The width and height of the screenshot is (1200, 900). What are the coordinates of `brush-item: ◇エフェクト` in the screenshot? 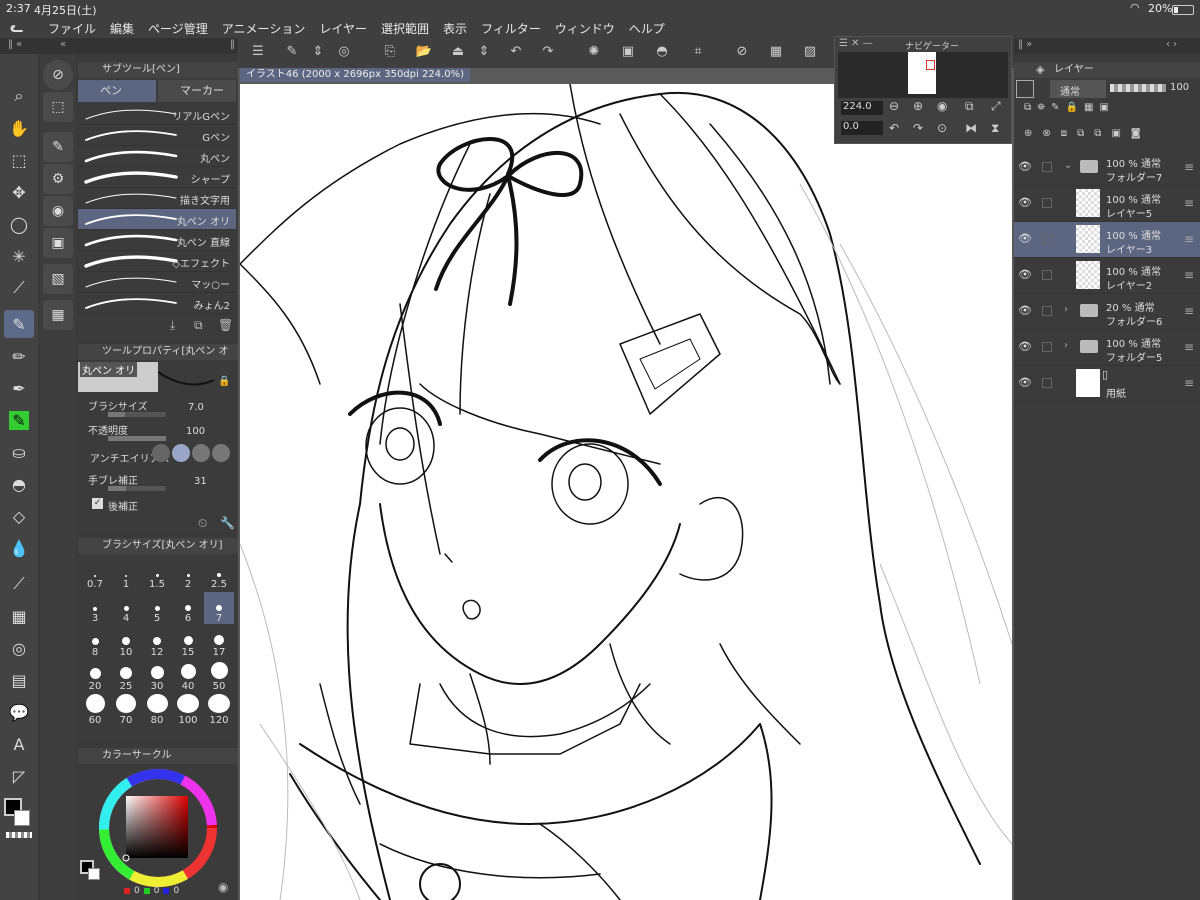 It's located at (157, 261).